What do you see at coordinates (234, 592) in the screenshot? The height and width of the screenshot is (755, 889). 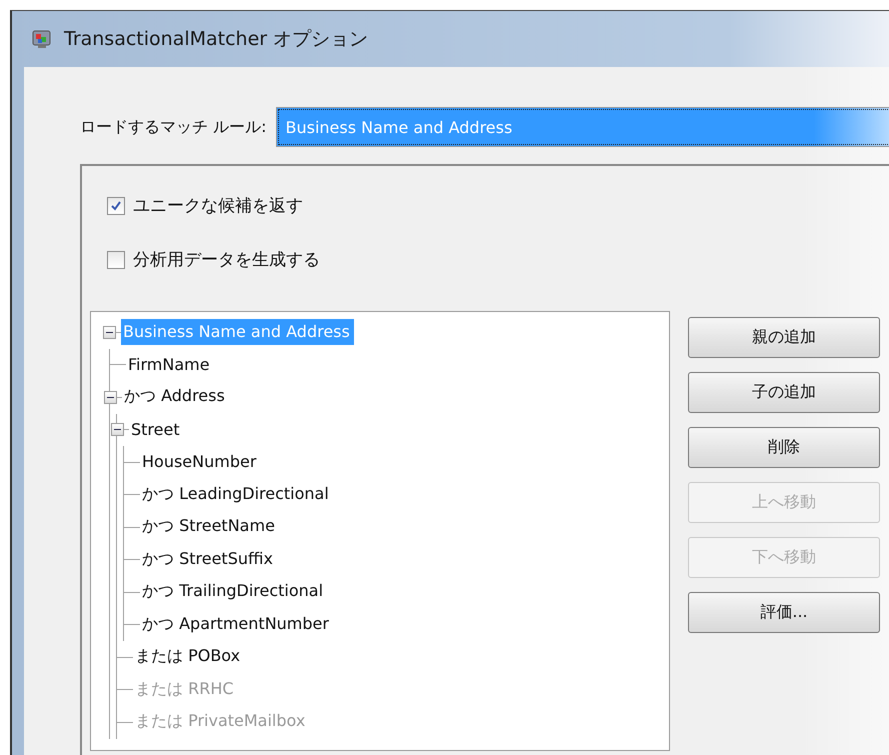 I see `tree-item: かつ TrailingDirectional` at bounding box center [234, 592].